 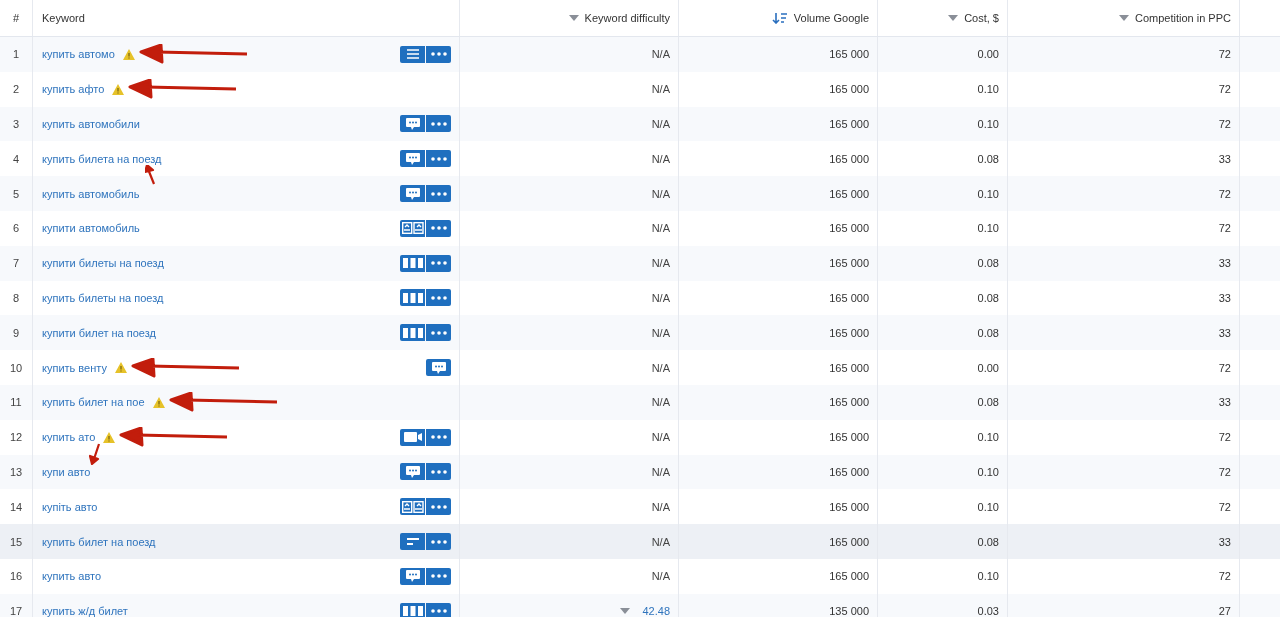 I want to click on row-number: 11, so click(x=16, y=402).